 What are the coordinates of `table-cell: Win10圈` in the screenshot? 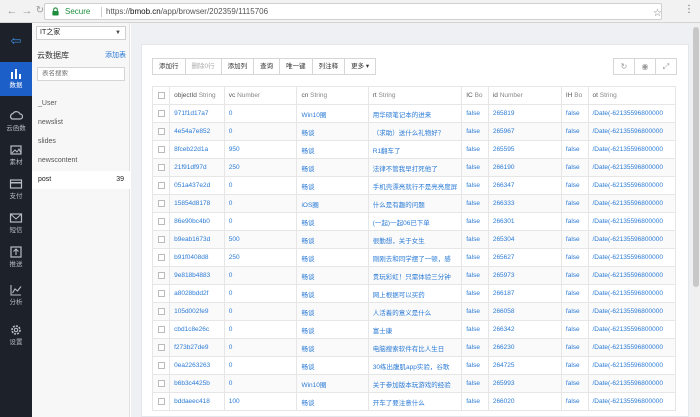 It's located at (332, 383).